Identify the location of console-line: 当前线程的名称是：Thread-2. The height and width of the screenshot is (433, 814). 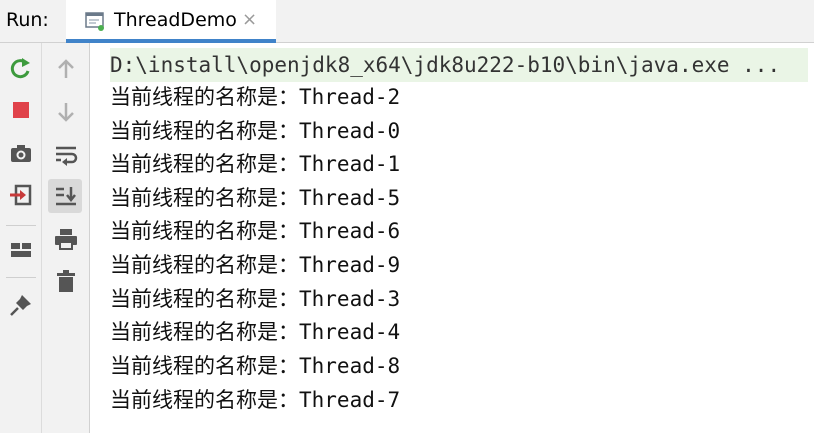
(255, 97).